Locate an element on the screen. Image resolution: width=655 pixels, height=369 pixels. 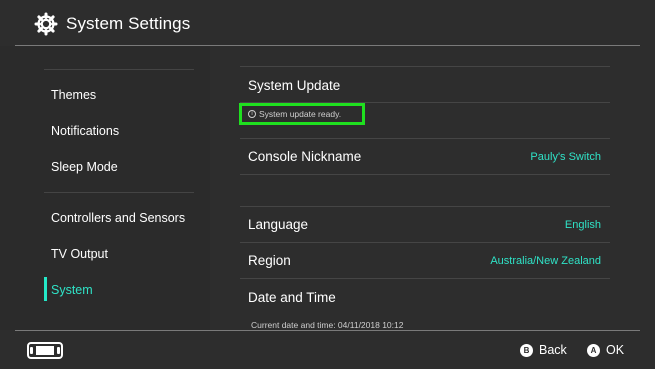
back-label: Back is located at coordinates (553, 350).